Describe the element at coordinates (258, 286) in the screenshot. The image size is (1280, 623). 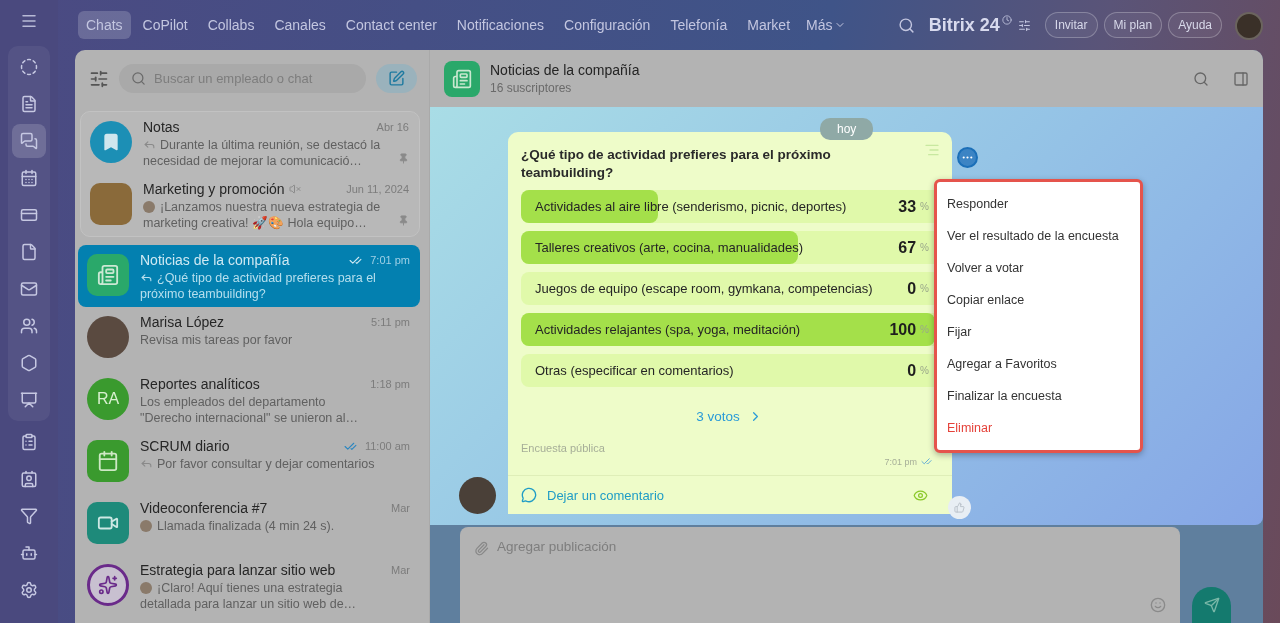
I see `chat-preview: ¿Qué tipo de actividad prefieres para el próximo teambuilding?` at that location.